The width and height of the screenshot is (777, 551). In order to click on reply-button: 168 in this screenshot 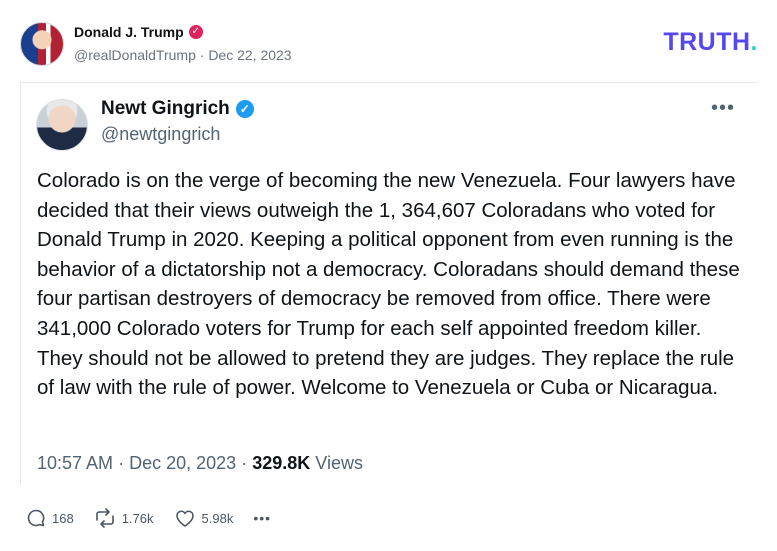, I will do `click(50, 518)`.